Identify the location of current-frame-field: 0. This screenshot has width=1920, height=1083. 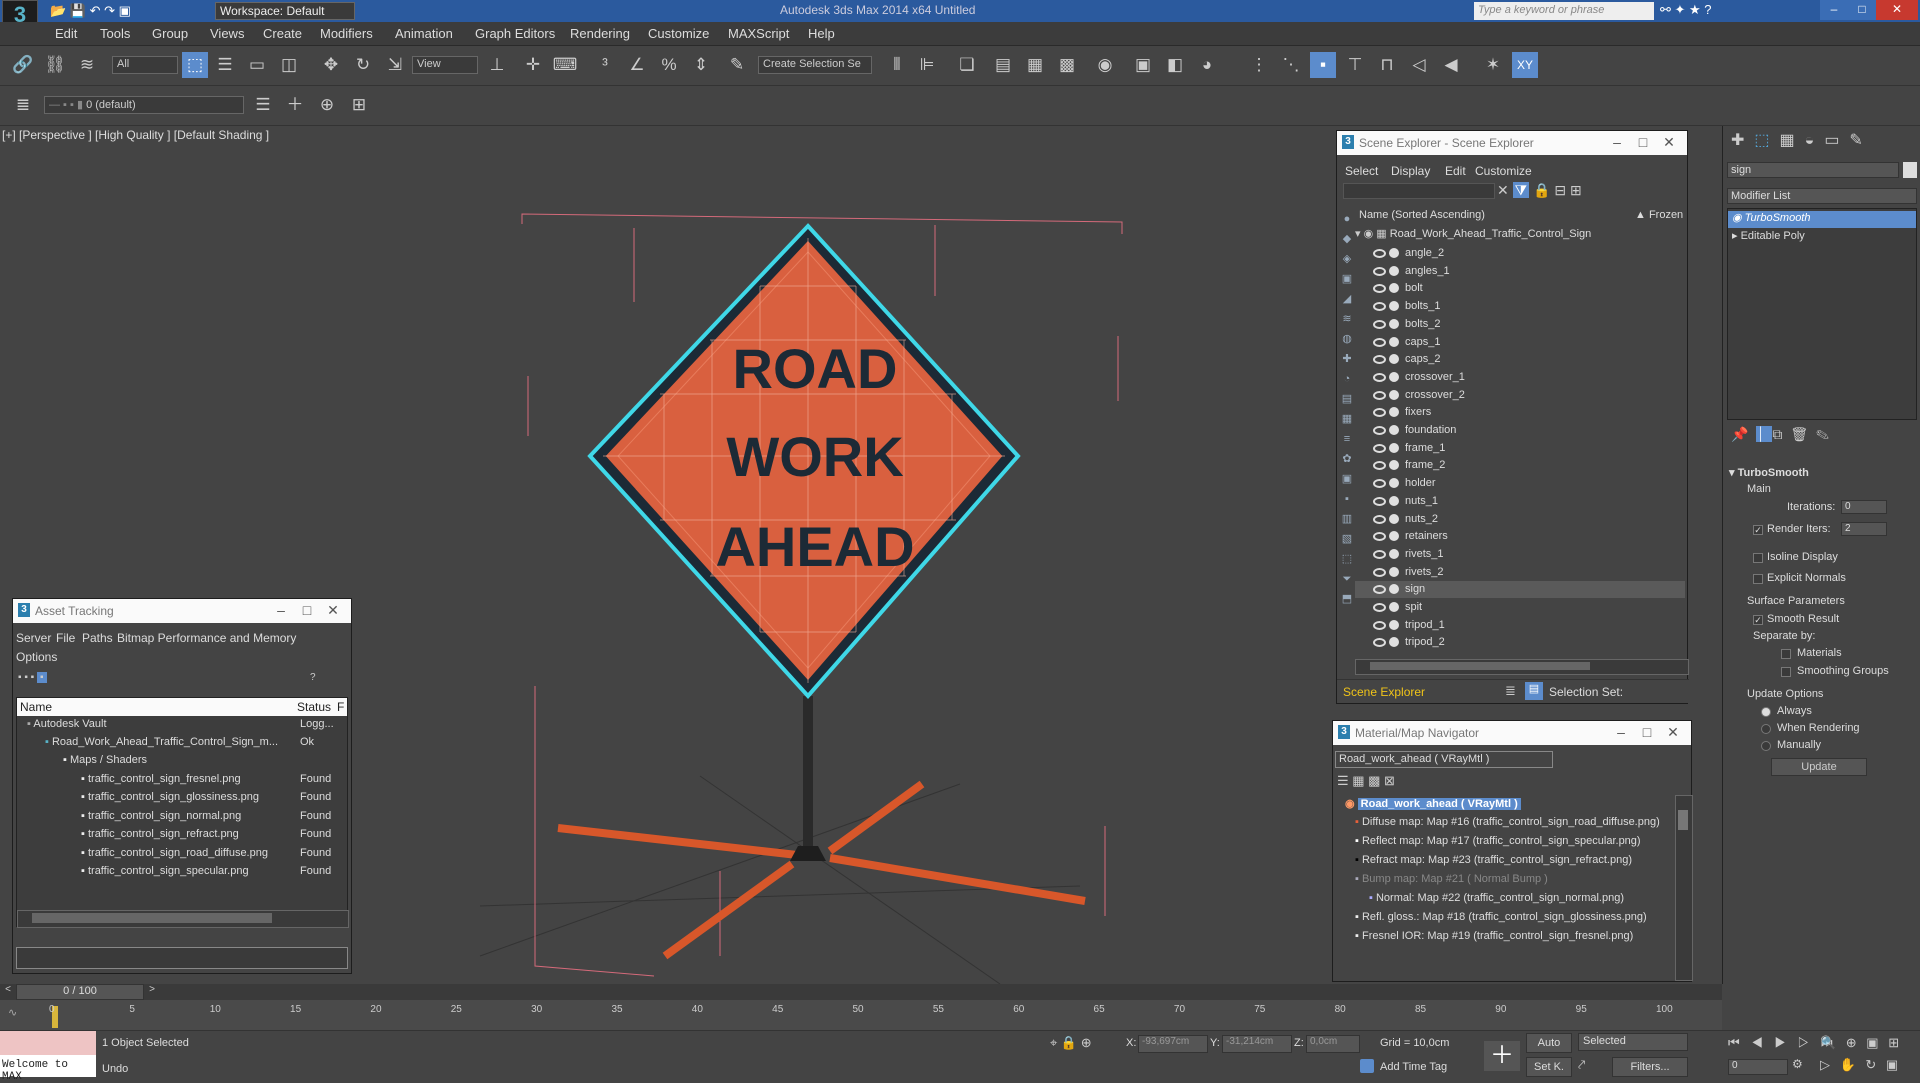
(1758, 1067).